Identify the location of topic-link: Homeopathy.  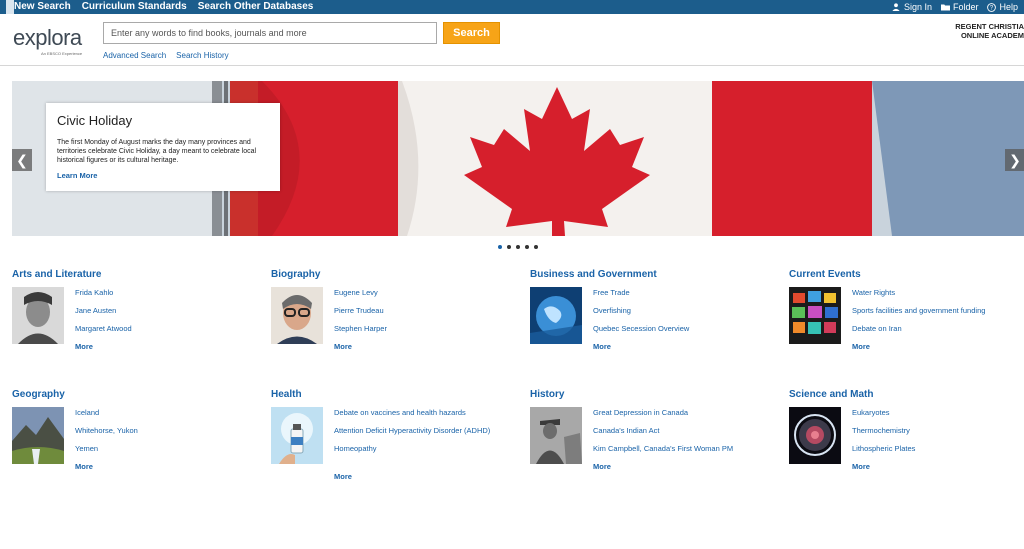
(422, 448).